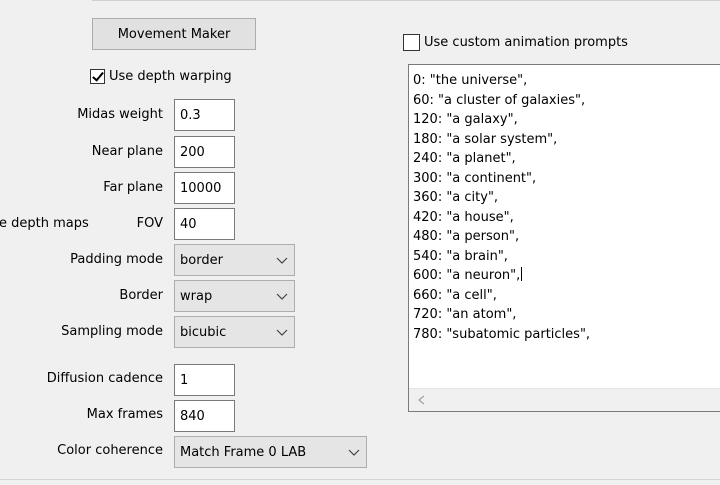 Image resolution: width=720 pixels, height=485 pixels. I want to click on near-plane-label: Near plane, so click(127, 151).